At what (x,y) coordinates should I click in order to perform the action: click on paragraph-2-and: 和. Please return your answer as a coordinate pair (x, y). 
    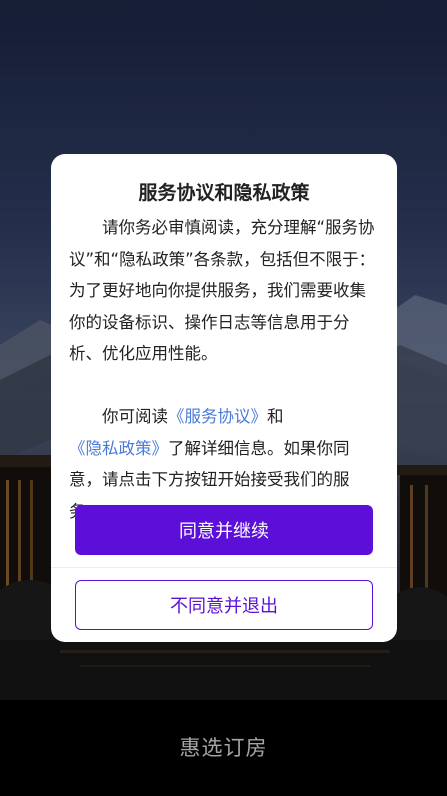
    Looking at the image, I should click on (275, 416).